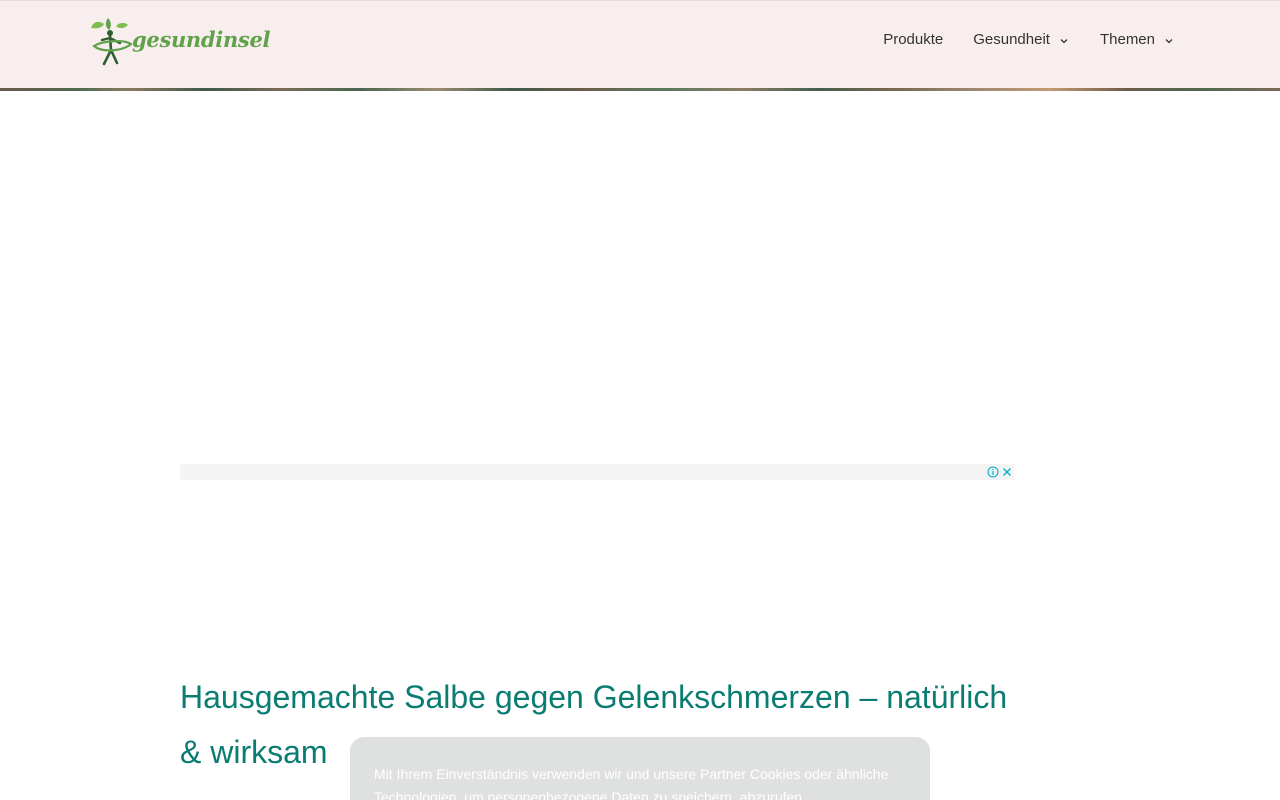 Image resolution: width=1280 pixels, height=800 pixels. Describe the element at coordinates (1011, 39) in the screenshot. I see `nav-item-label: Gesundheit` at that location.